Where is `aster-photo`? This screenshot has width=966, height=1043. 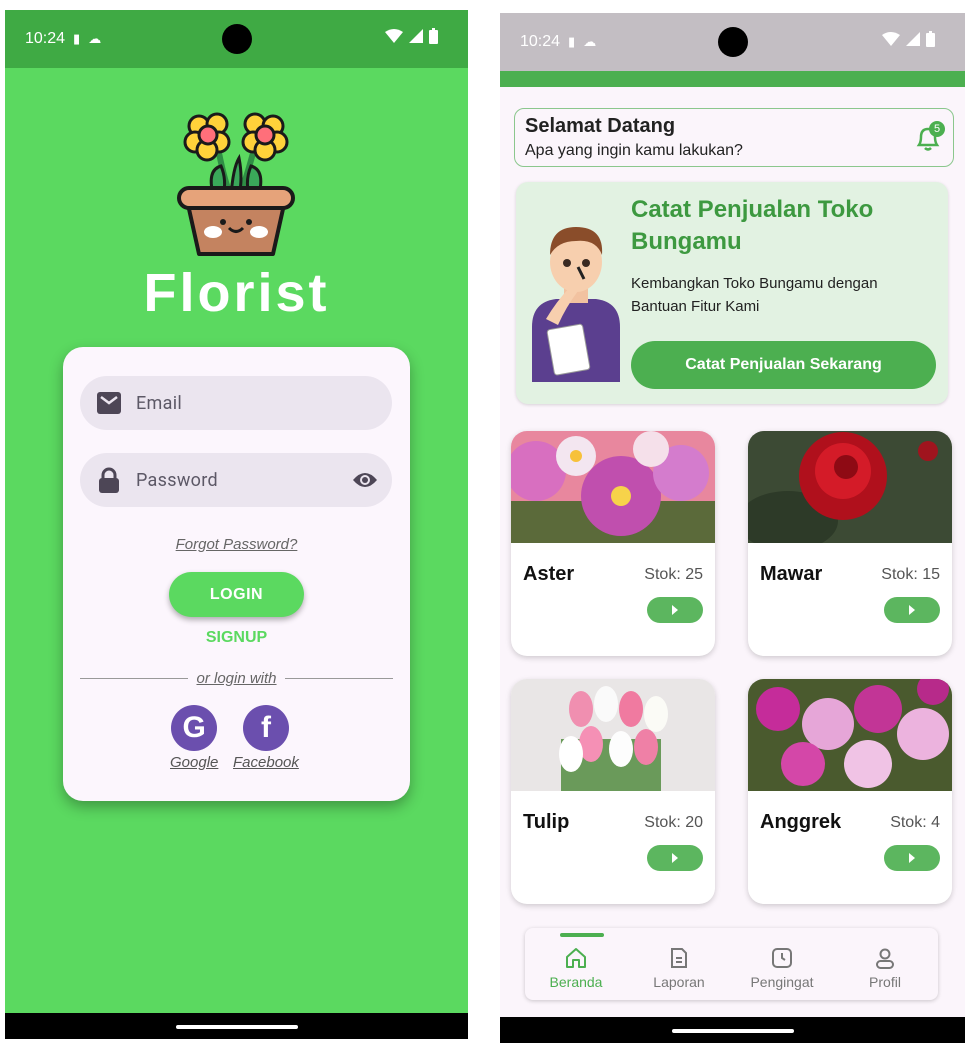 aster-photo is located at coordinates (613, 487).